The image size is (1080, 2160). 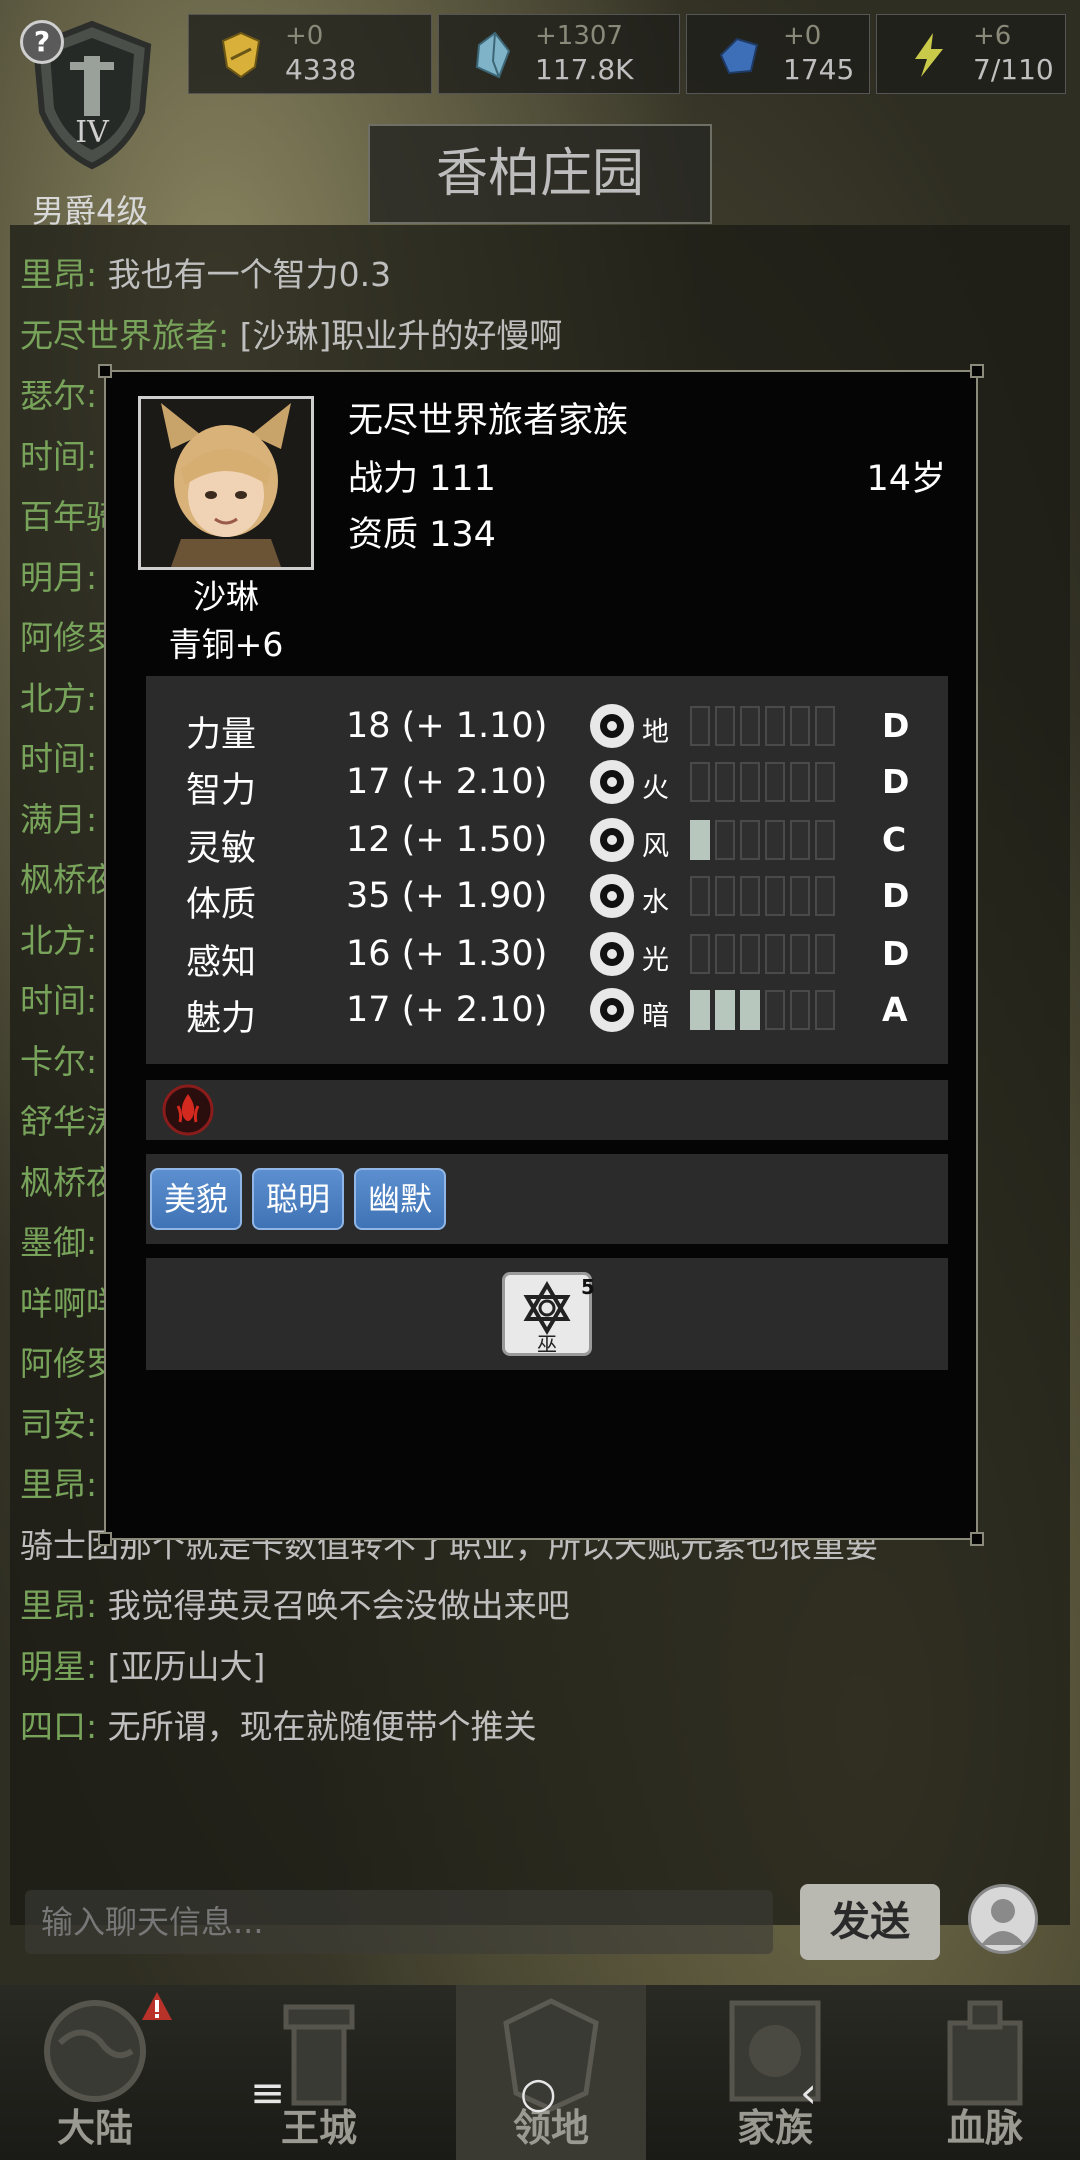 What do you see at coordinates (612, 782) in the screenshot?
I see `fire-element-icon` at bounding box center [612, 782].